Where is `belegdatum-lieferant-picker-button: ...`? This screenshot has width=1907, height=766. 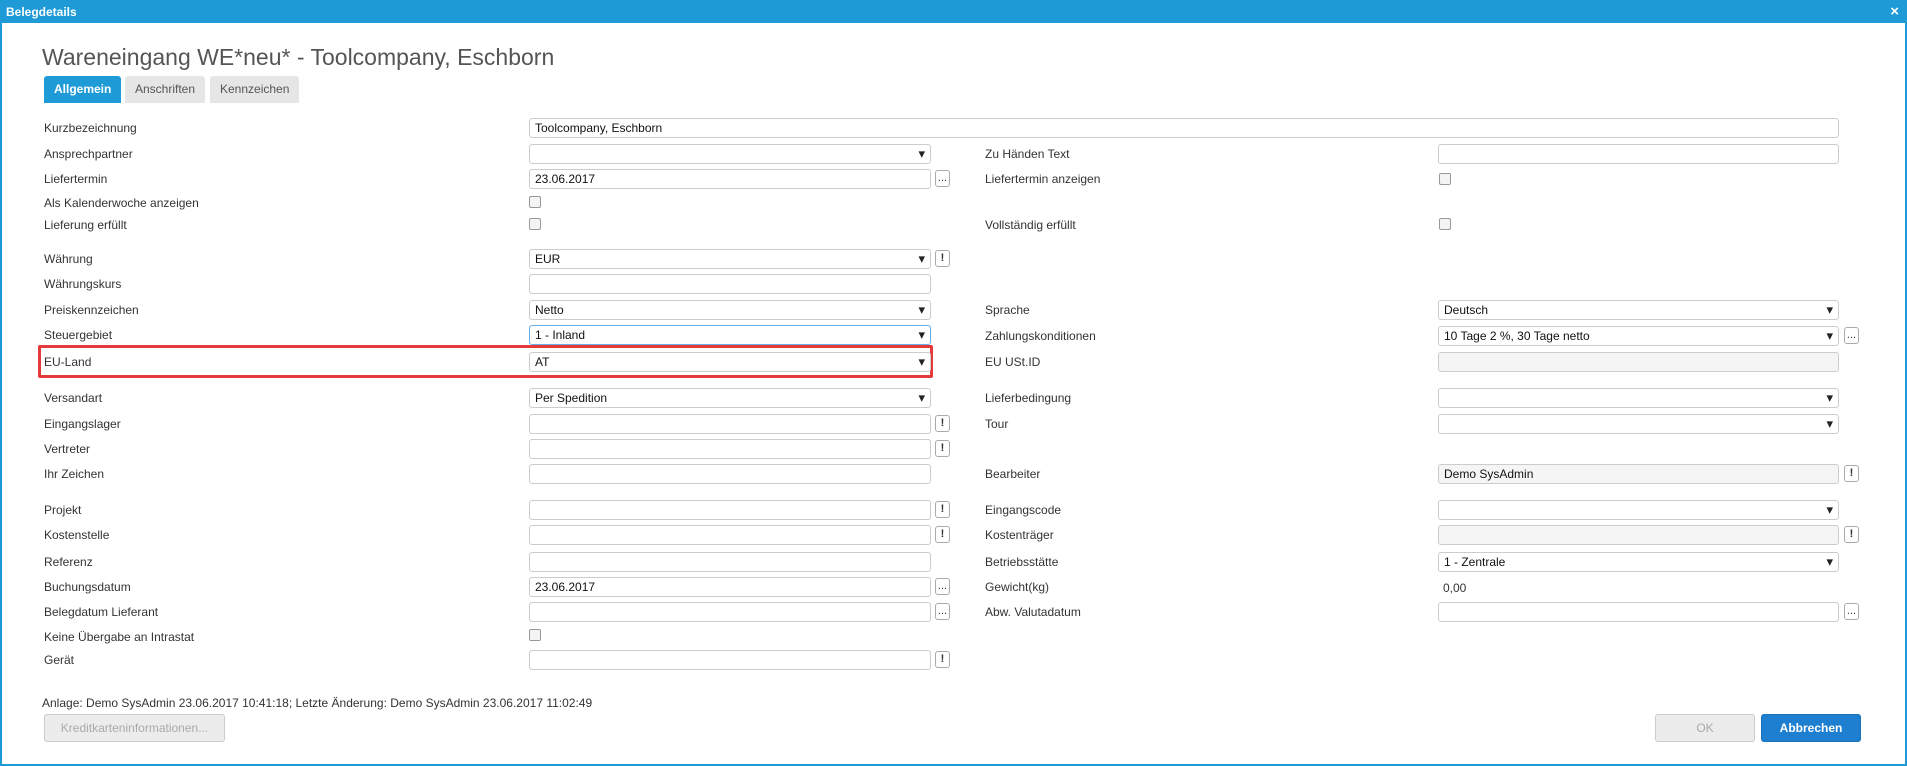
belegdatum-lieferant-picker-button: ... is located at coordinates (942, 611).